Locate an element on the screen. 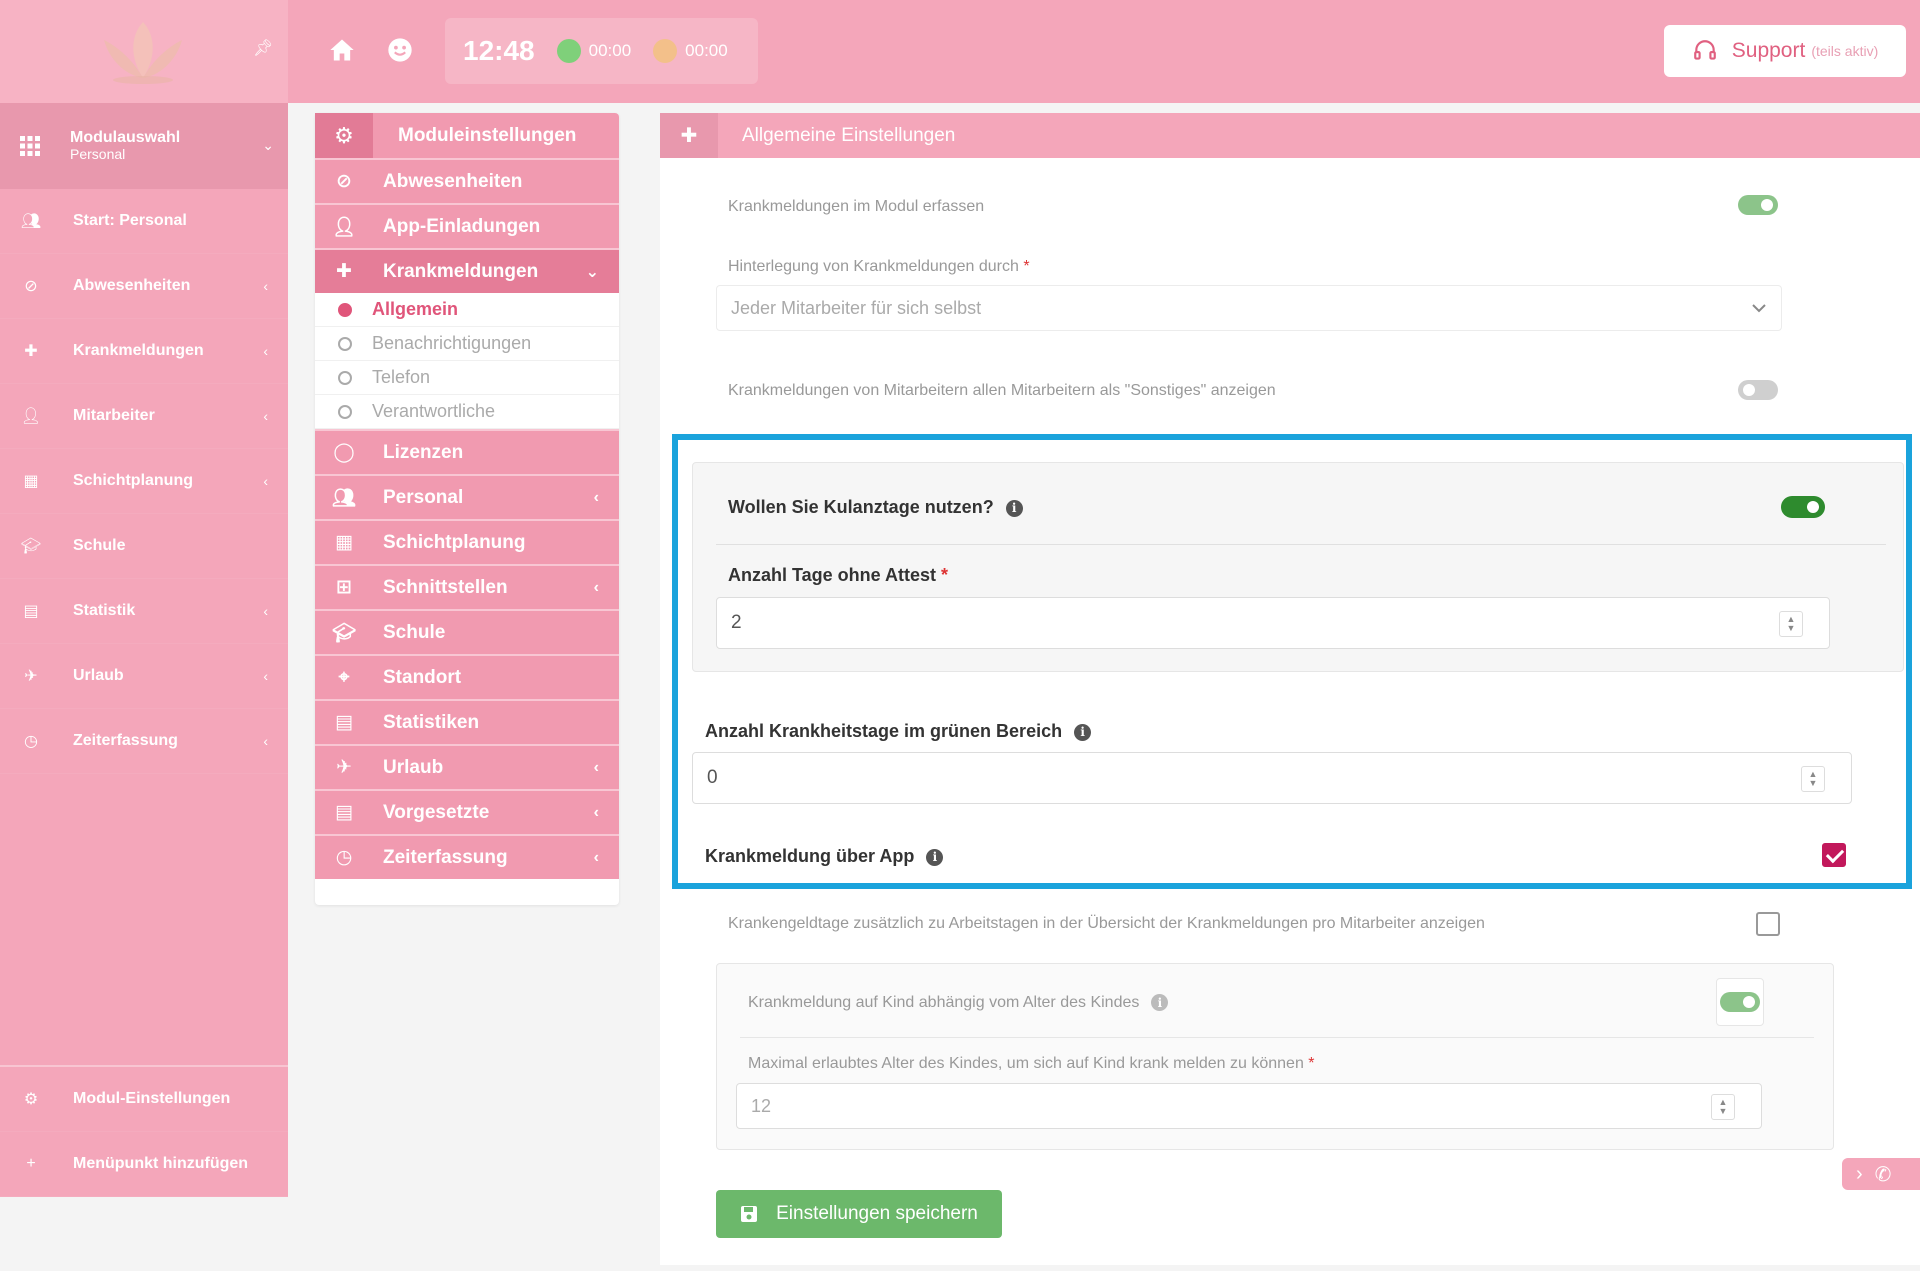  module-item: ⌖ Standort is located at coordinates (467, 676).